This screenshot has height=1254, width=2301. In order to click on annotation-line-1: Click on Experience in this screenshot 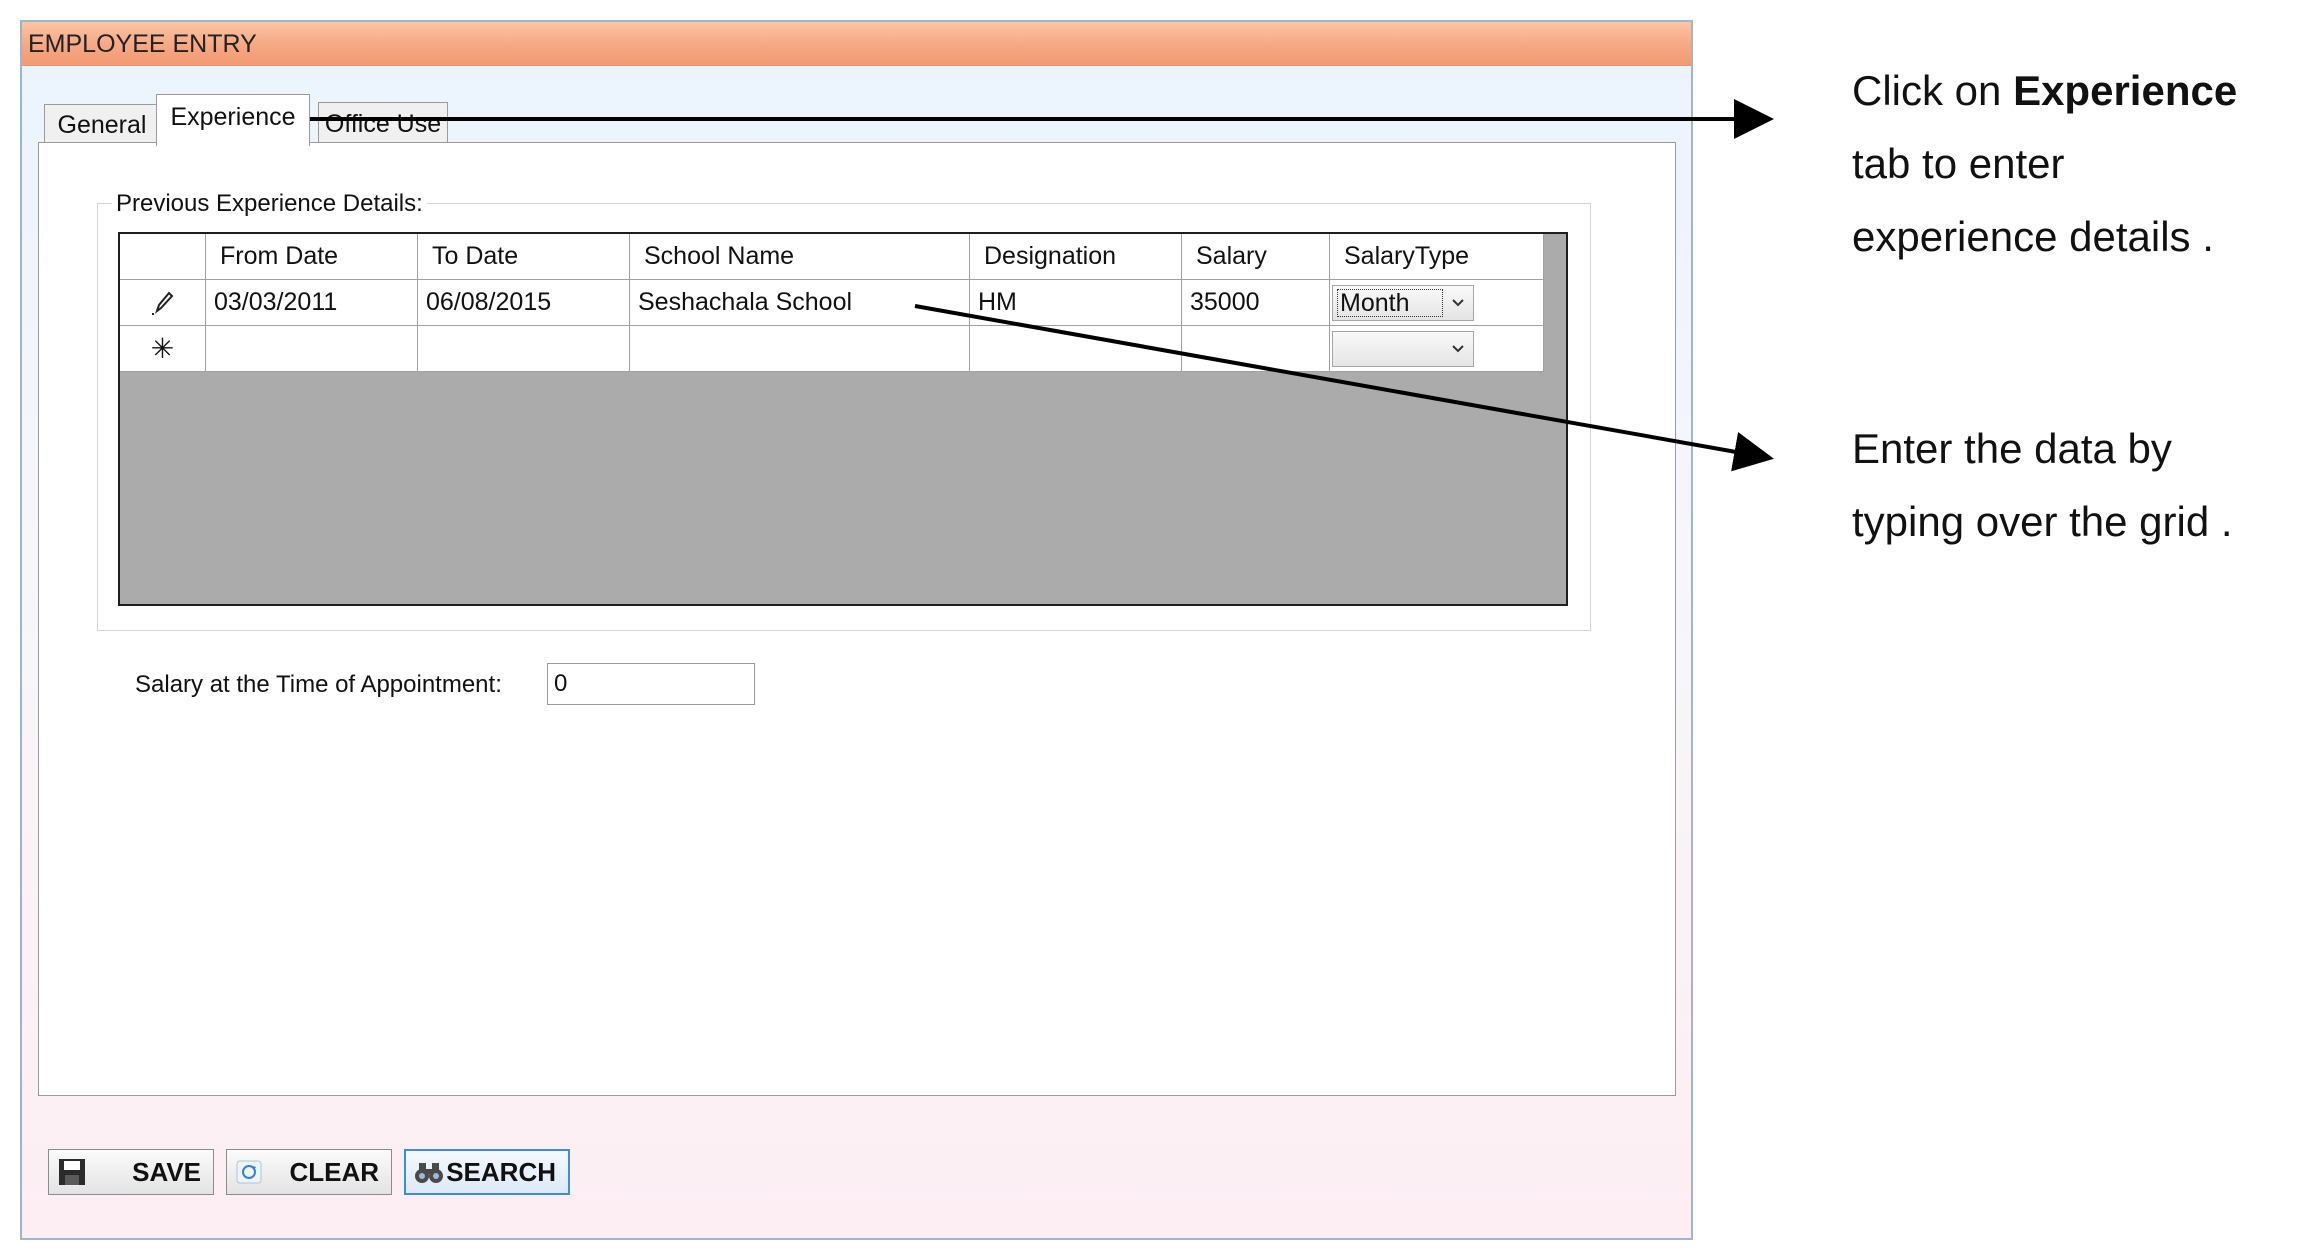, I will do `click(2072, 90)`.